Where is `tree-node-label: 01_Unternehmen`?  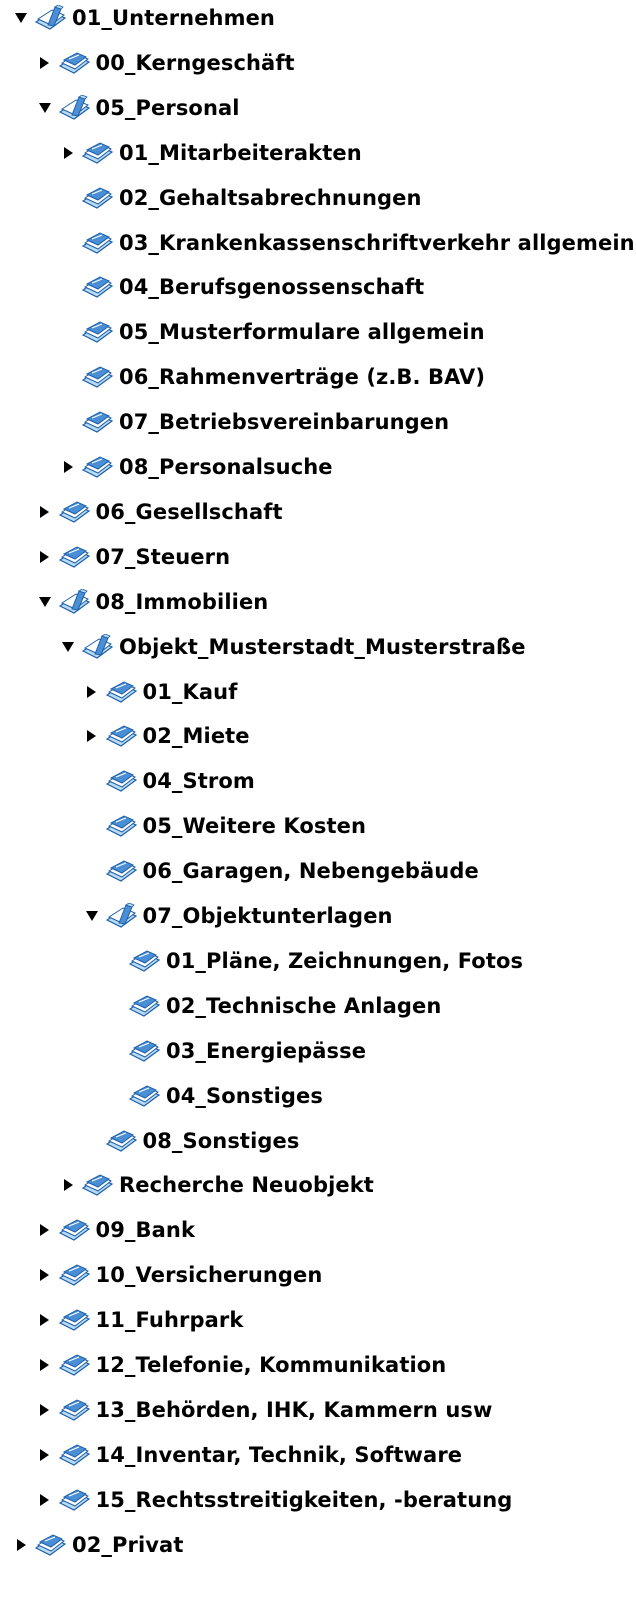 tree-node-label: 01_Unternehmen is located at coordinates (173, 18).